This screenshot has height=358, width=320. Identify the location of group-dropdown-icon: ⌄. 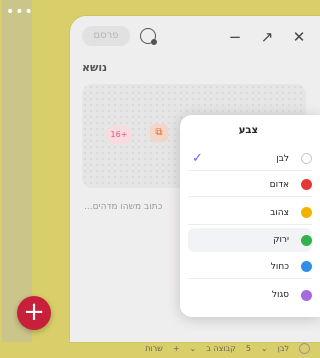
(193, 348).